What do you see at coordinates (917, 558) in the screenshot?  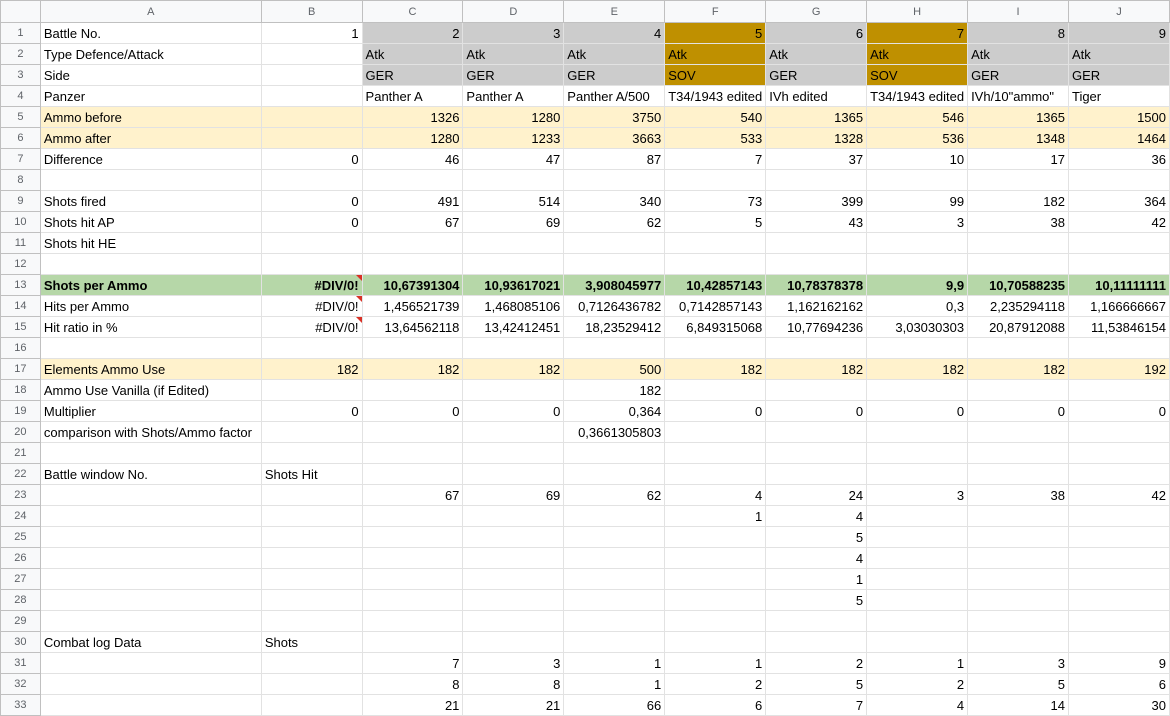 I see `cell-h26` at bounding box center [917, 558].